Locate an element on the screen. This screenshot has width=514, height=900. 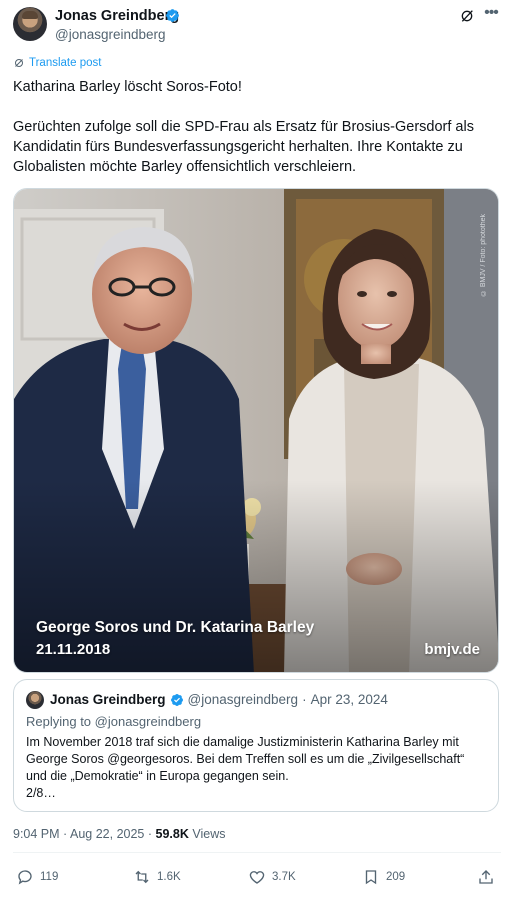
like-count: 3.7K is located at coordinates (284, 877).